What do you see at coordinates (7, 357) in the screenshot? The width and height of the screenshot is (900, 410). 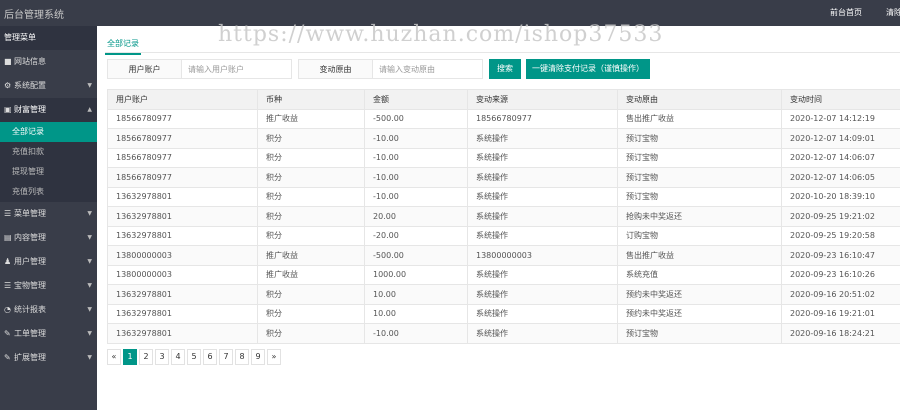 I see `extension-icon: ✎` at bounding box center [7, 357].